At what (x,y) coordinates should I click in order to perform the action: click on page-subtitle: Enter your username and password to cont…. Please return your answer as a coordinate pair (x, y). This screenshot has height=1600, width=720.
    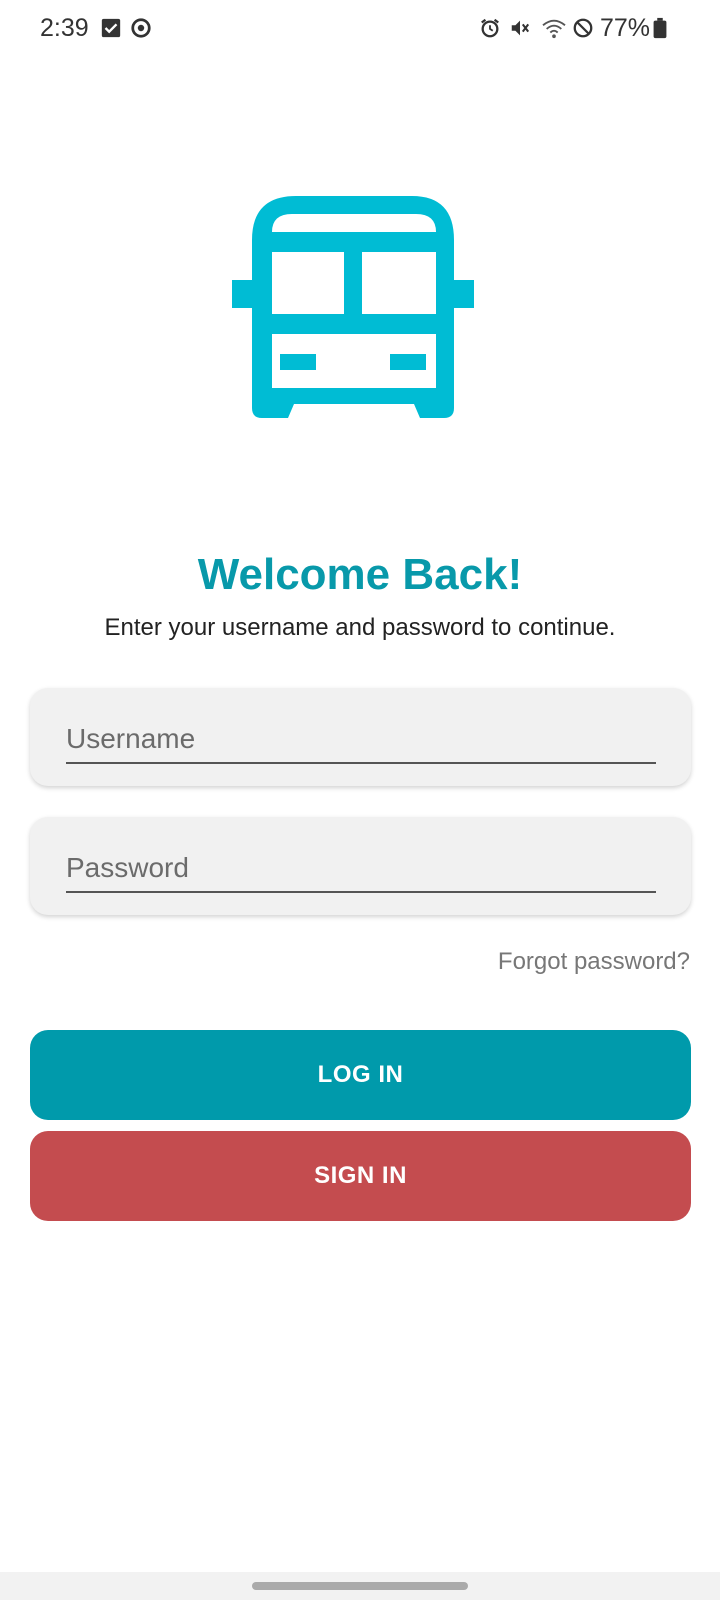
    Looking at the image, I should click on (360, 627).